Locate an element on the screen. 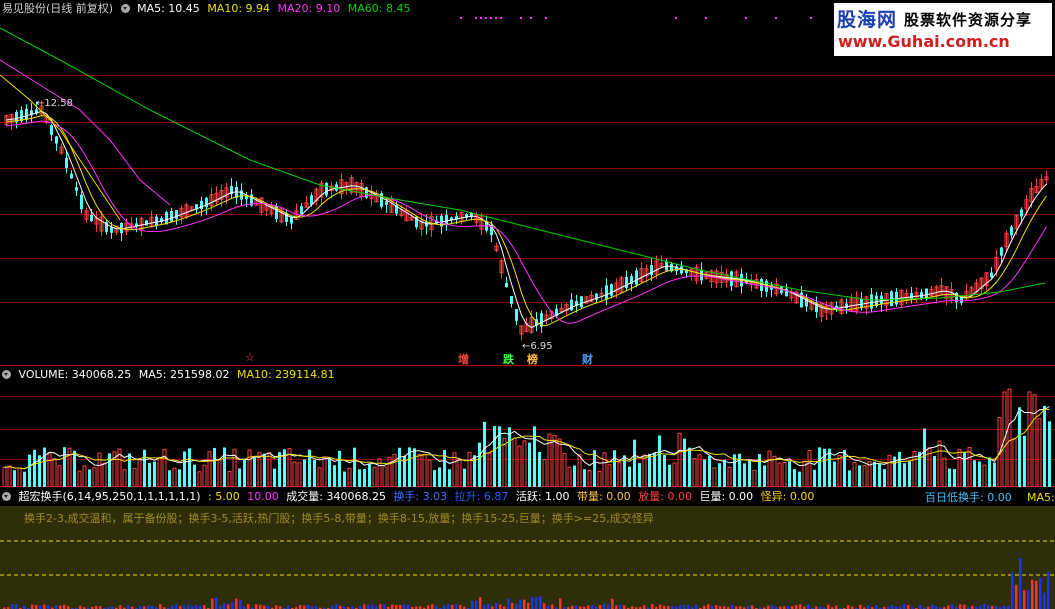 The width and height of the screenshot is (1055, 609). indicator-name: 超宏换手(6,14,95,250,1,1,1,1,1,1) is located at coordinates (109, 496).